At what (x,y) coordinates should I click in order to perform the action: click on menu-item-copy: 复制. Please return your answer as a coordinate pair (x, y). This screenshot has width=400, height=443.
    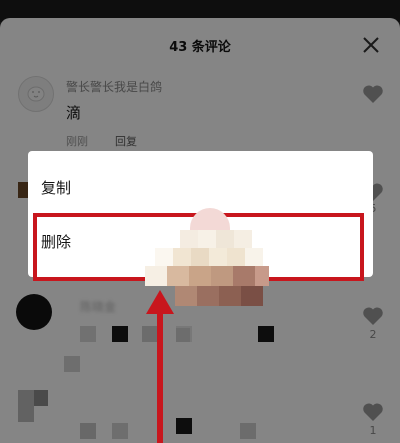
    Looking at the image, I should click on (200, 188).